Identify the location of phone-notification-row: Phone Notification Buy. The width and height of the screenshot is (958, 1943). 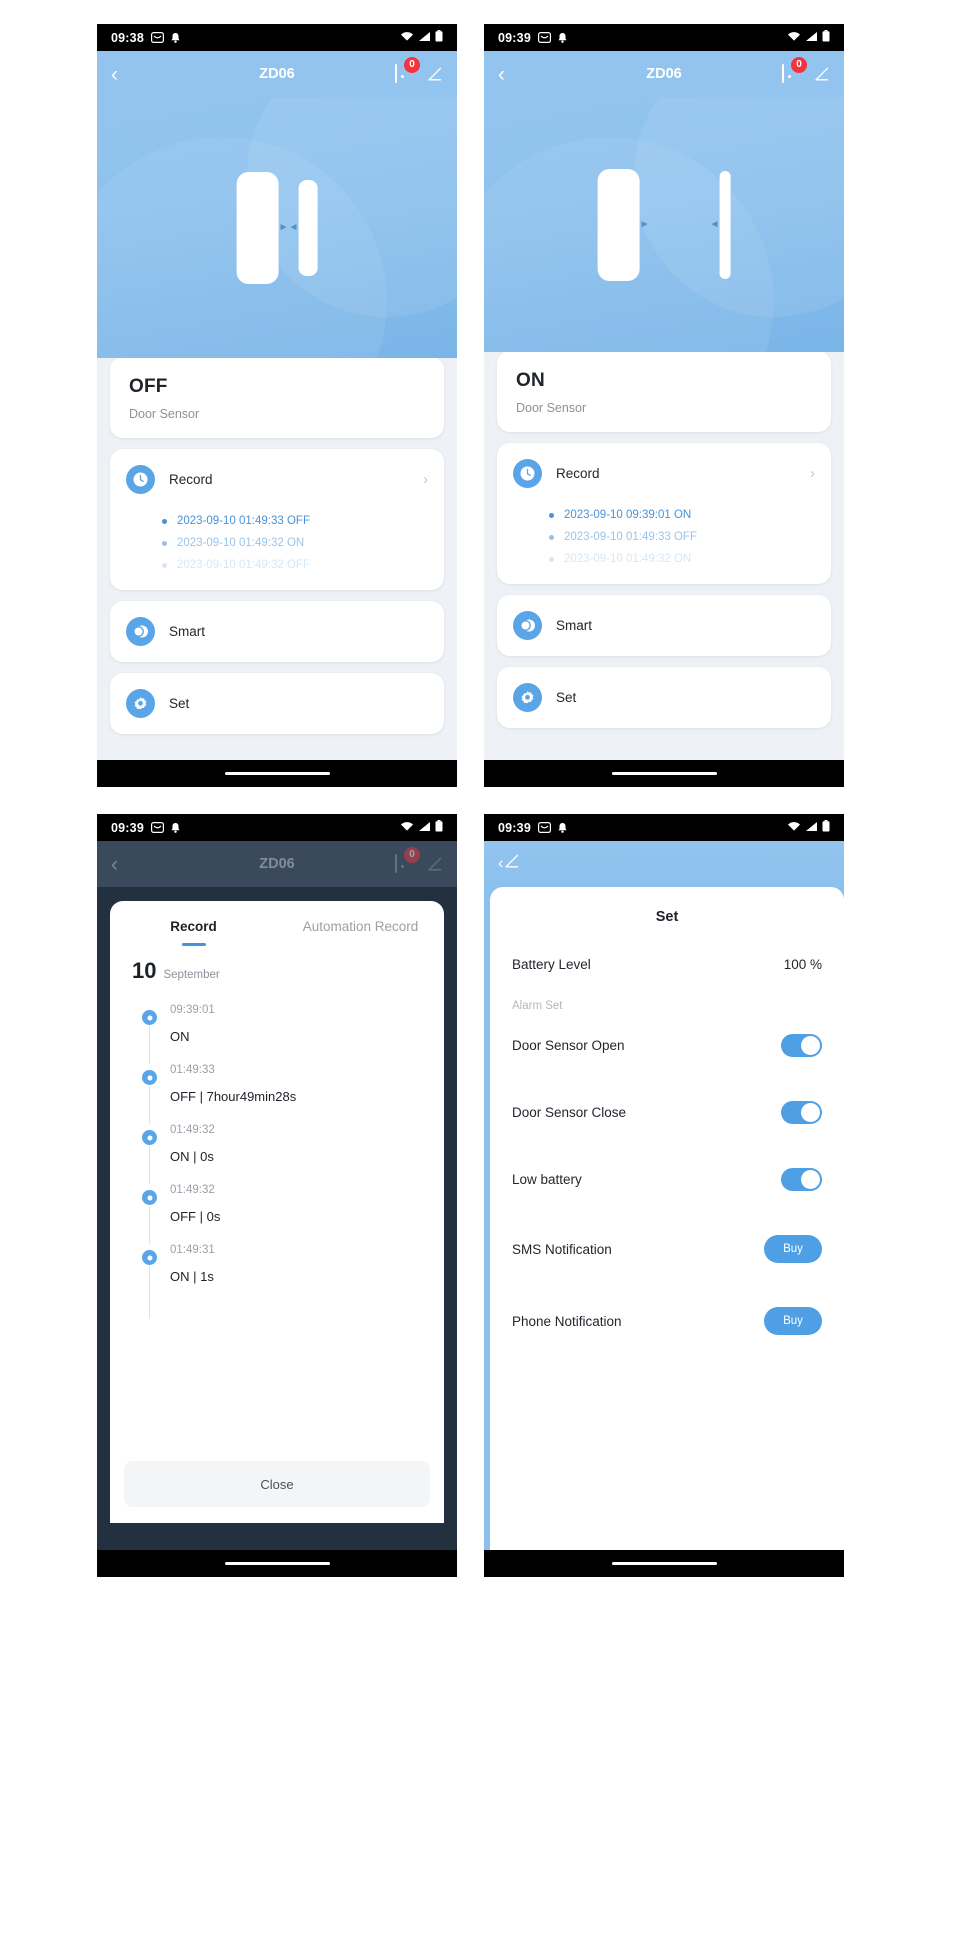
(667, 1321).